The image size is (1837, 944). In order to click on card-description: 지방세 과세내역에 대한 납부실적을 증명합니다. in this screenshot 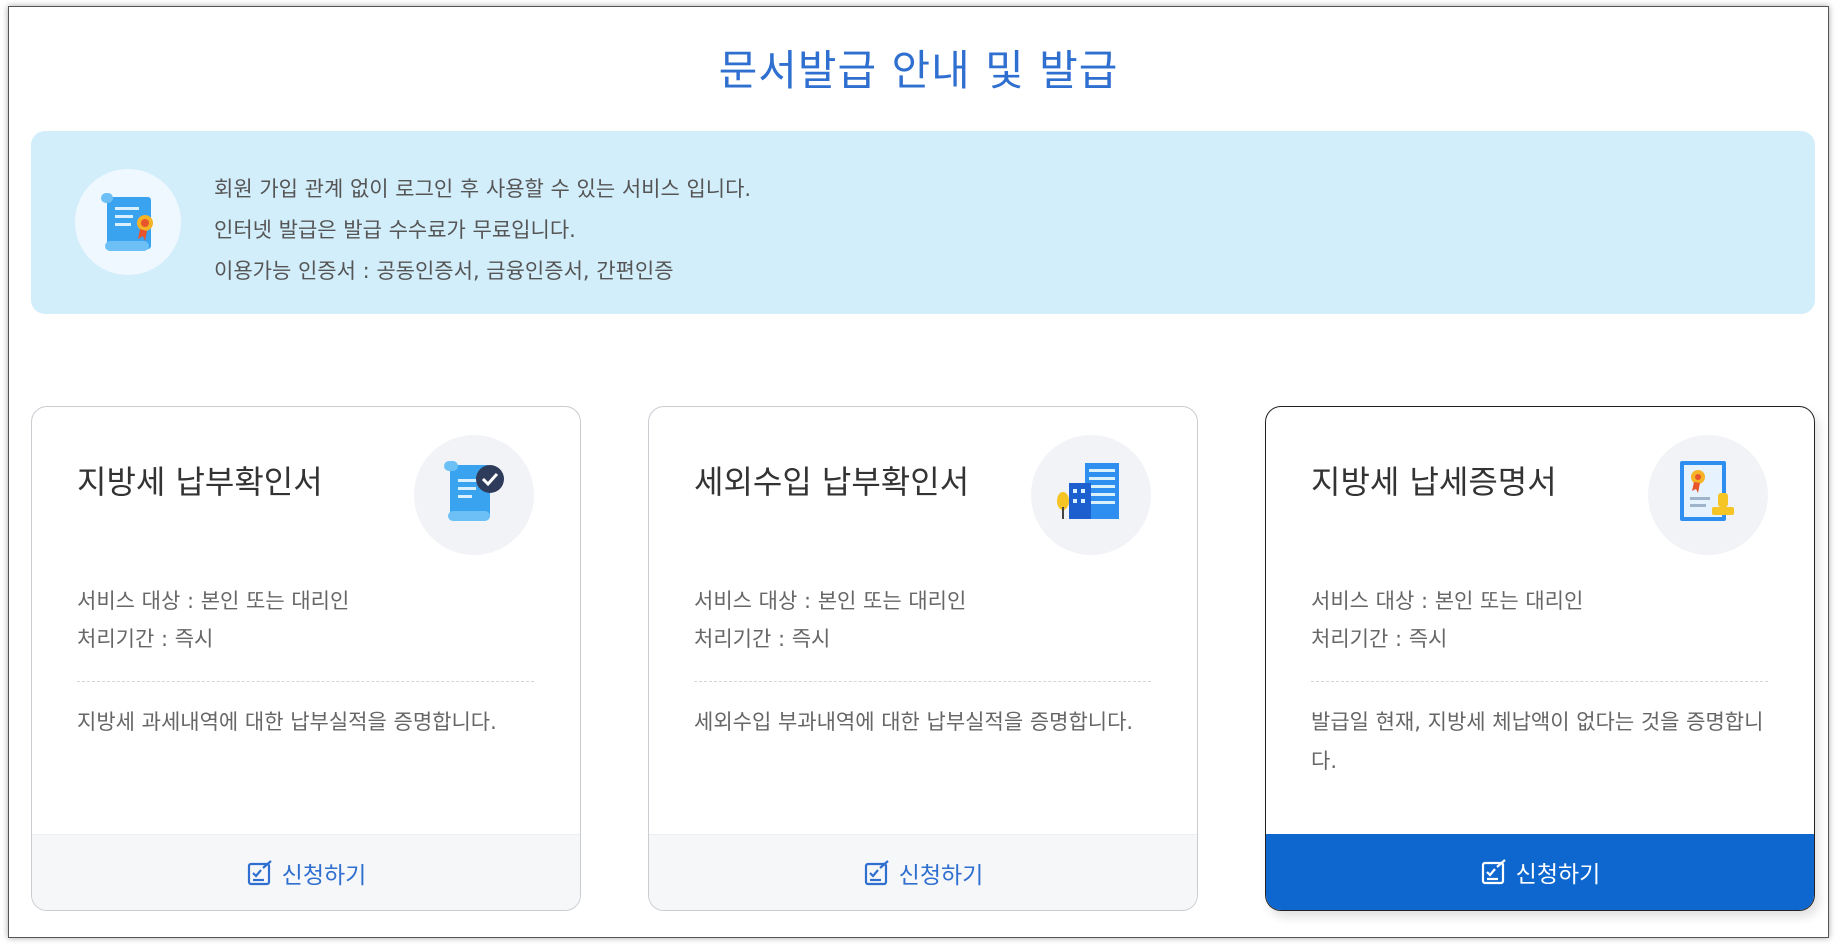, I will do `click(287, 722)`.